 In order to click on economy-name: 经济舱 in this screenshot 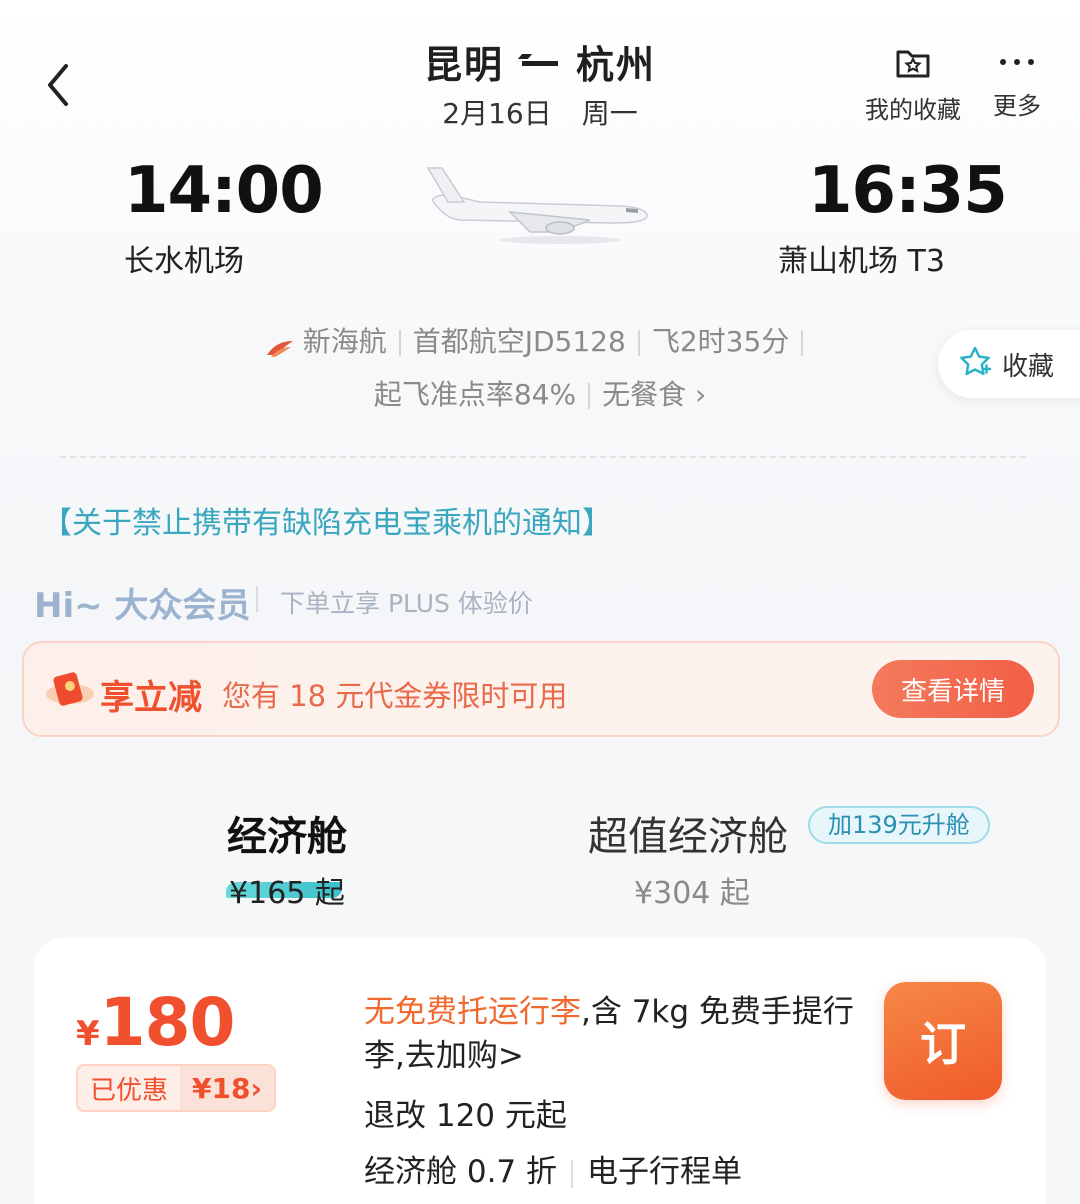, I will do `click(287, 837)`.